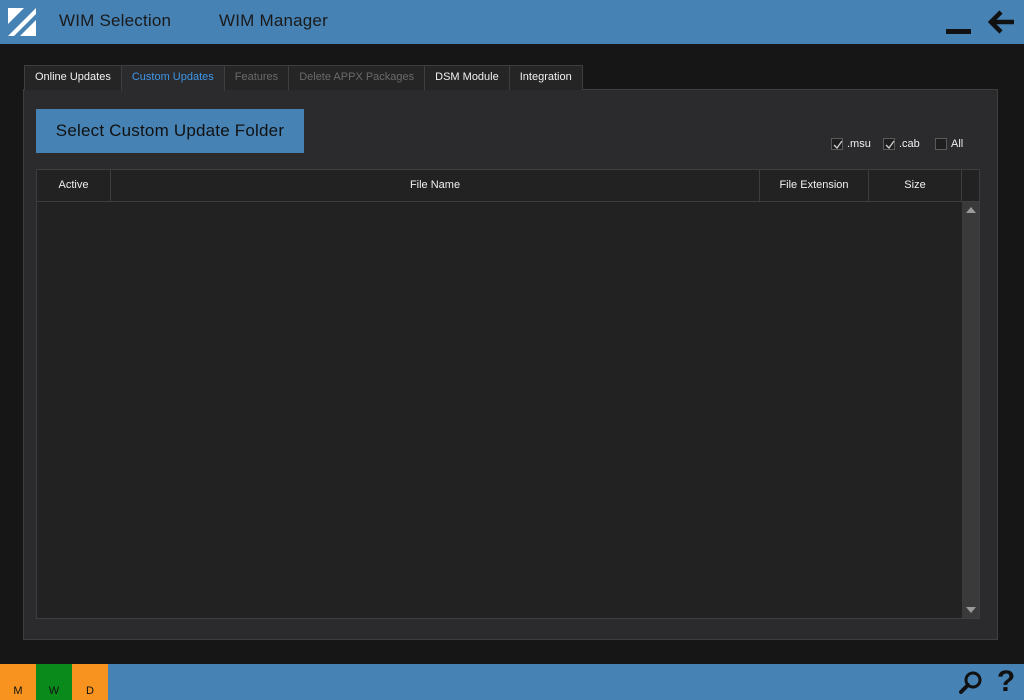  What do you see at coordinates (435, 185) in the screenshot?
I see `column-header-file-name: File Name` at bounding box center [435, 185].